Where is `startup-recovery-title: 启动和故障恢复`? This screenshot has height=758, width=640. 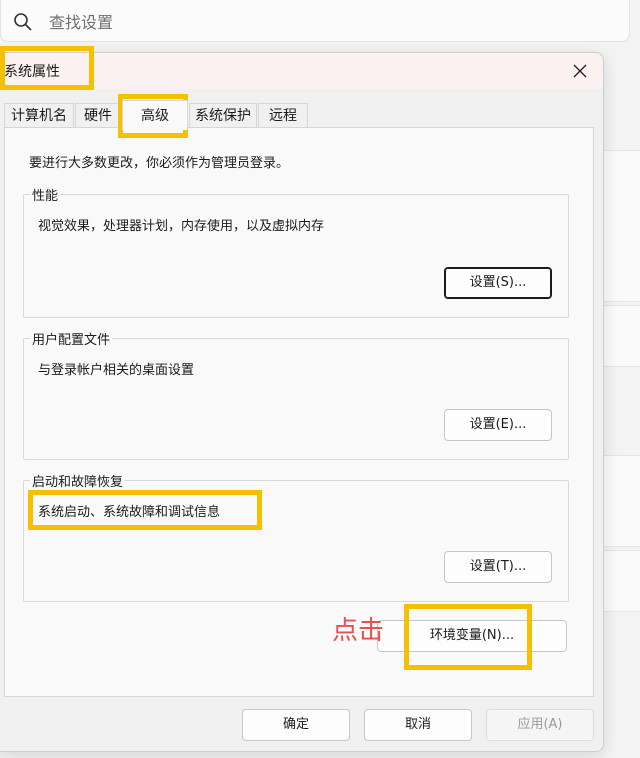
startup-recovery-title: 启动和故障恢复 is located at coordinates (78, 480).